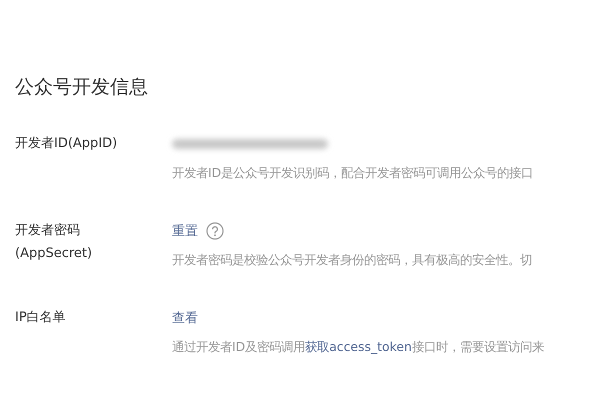 This screenshot has width=600, height=400. Describe the element at coordinates (353, 173) in the screenshot. I see `field-description: 开发者ID是公众号开发识别码，配合开发者密码可调用公众号的接口` at that location.